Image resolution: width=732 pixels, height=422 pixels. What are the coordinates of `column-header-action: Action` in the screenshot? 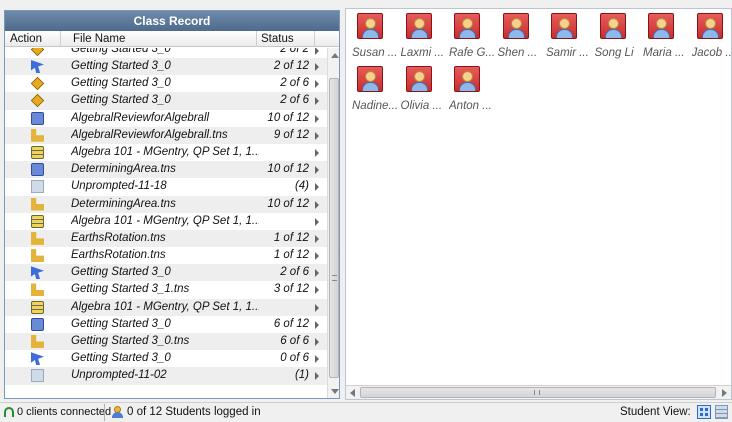 It's located at (33, 39).